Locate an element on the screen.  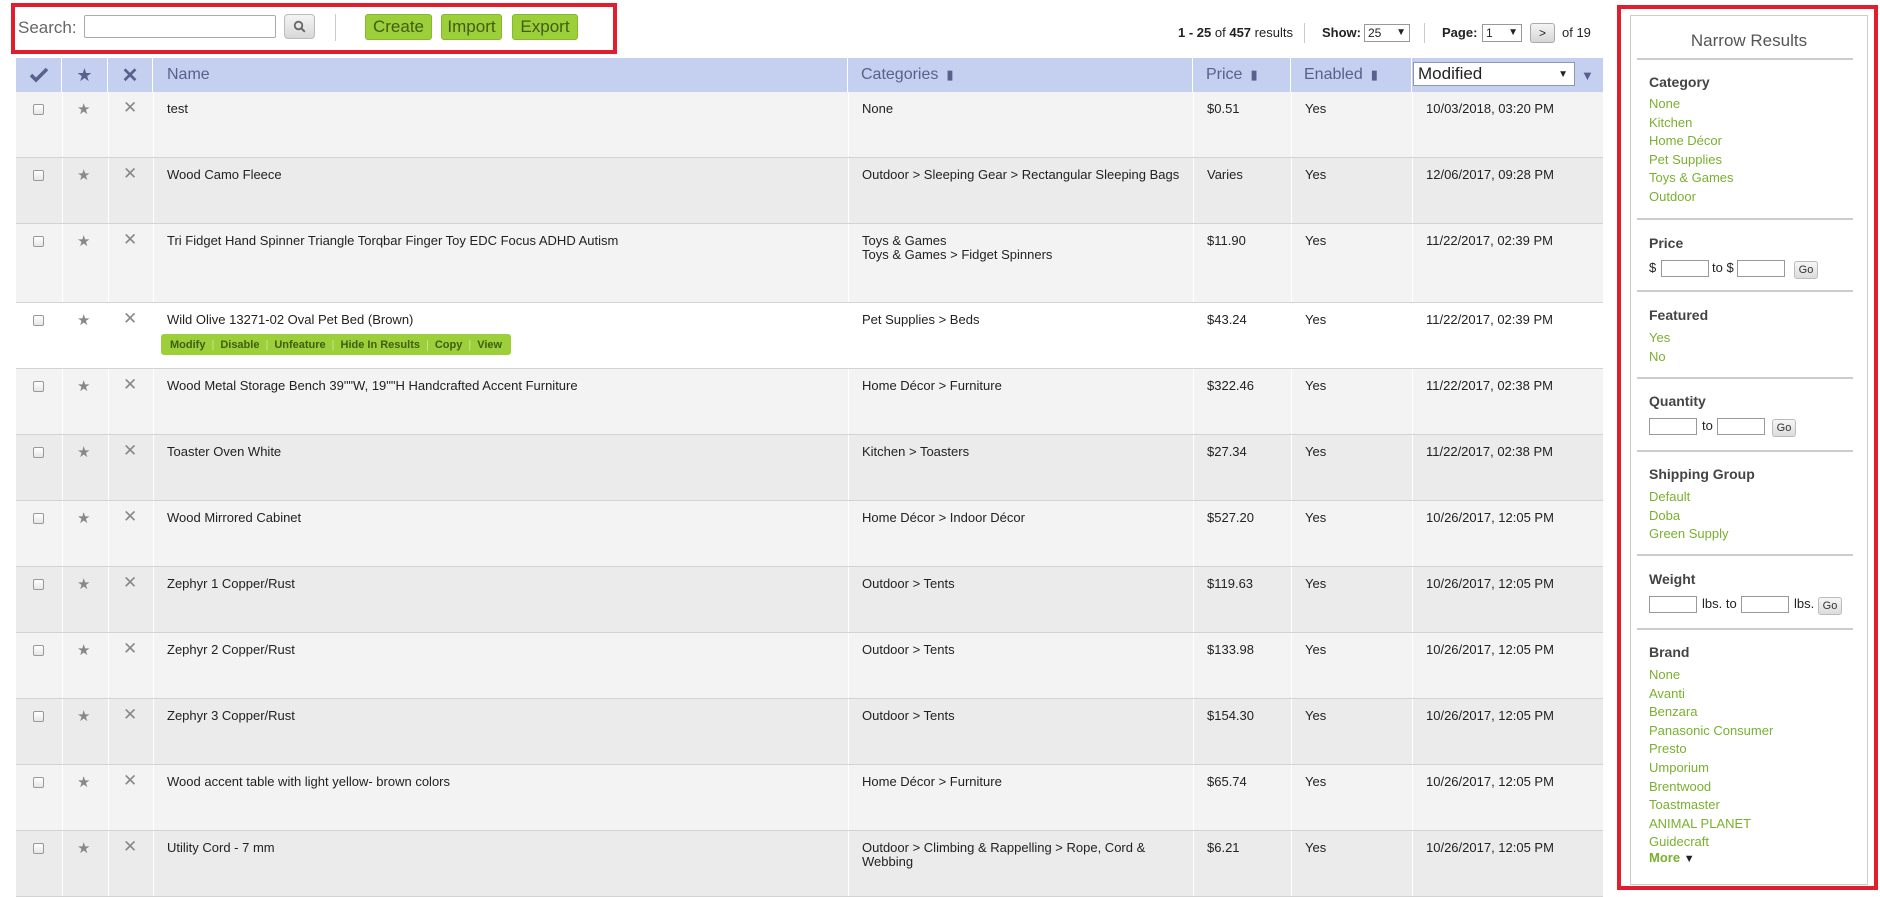
column-options-icon: ▼ is located at coordinates (1587, 75).